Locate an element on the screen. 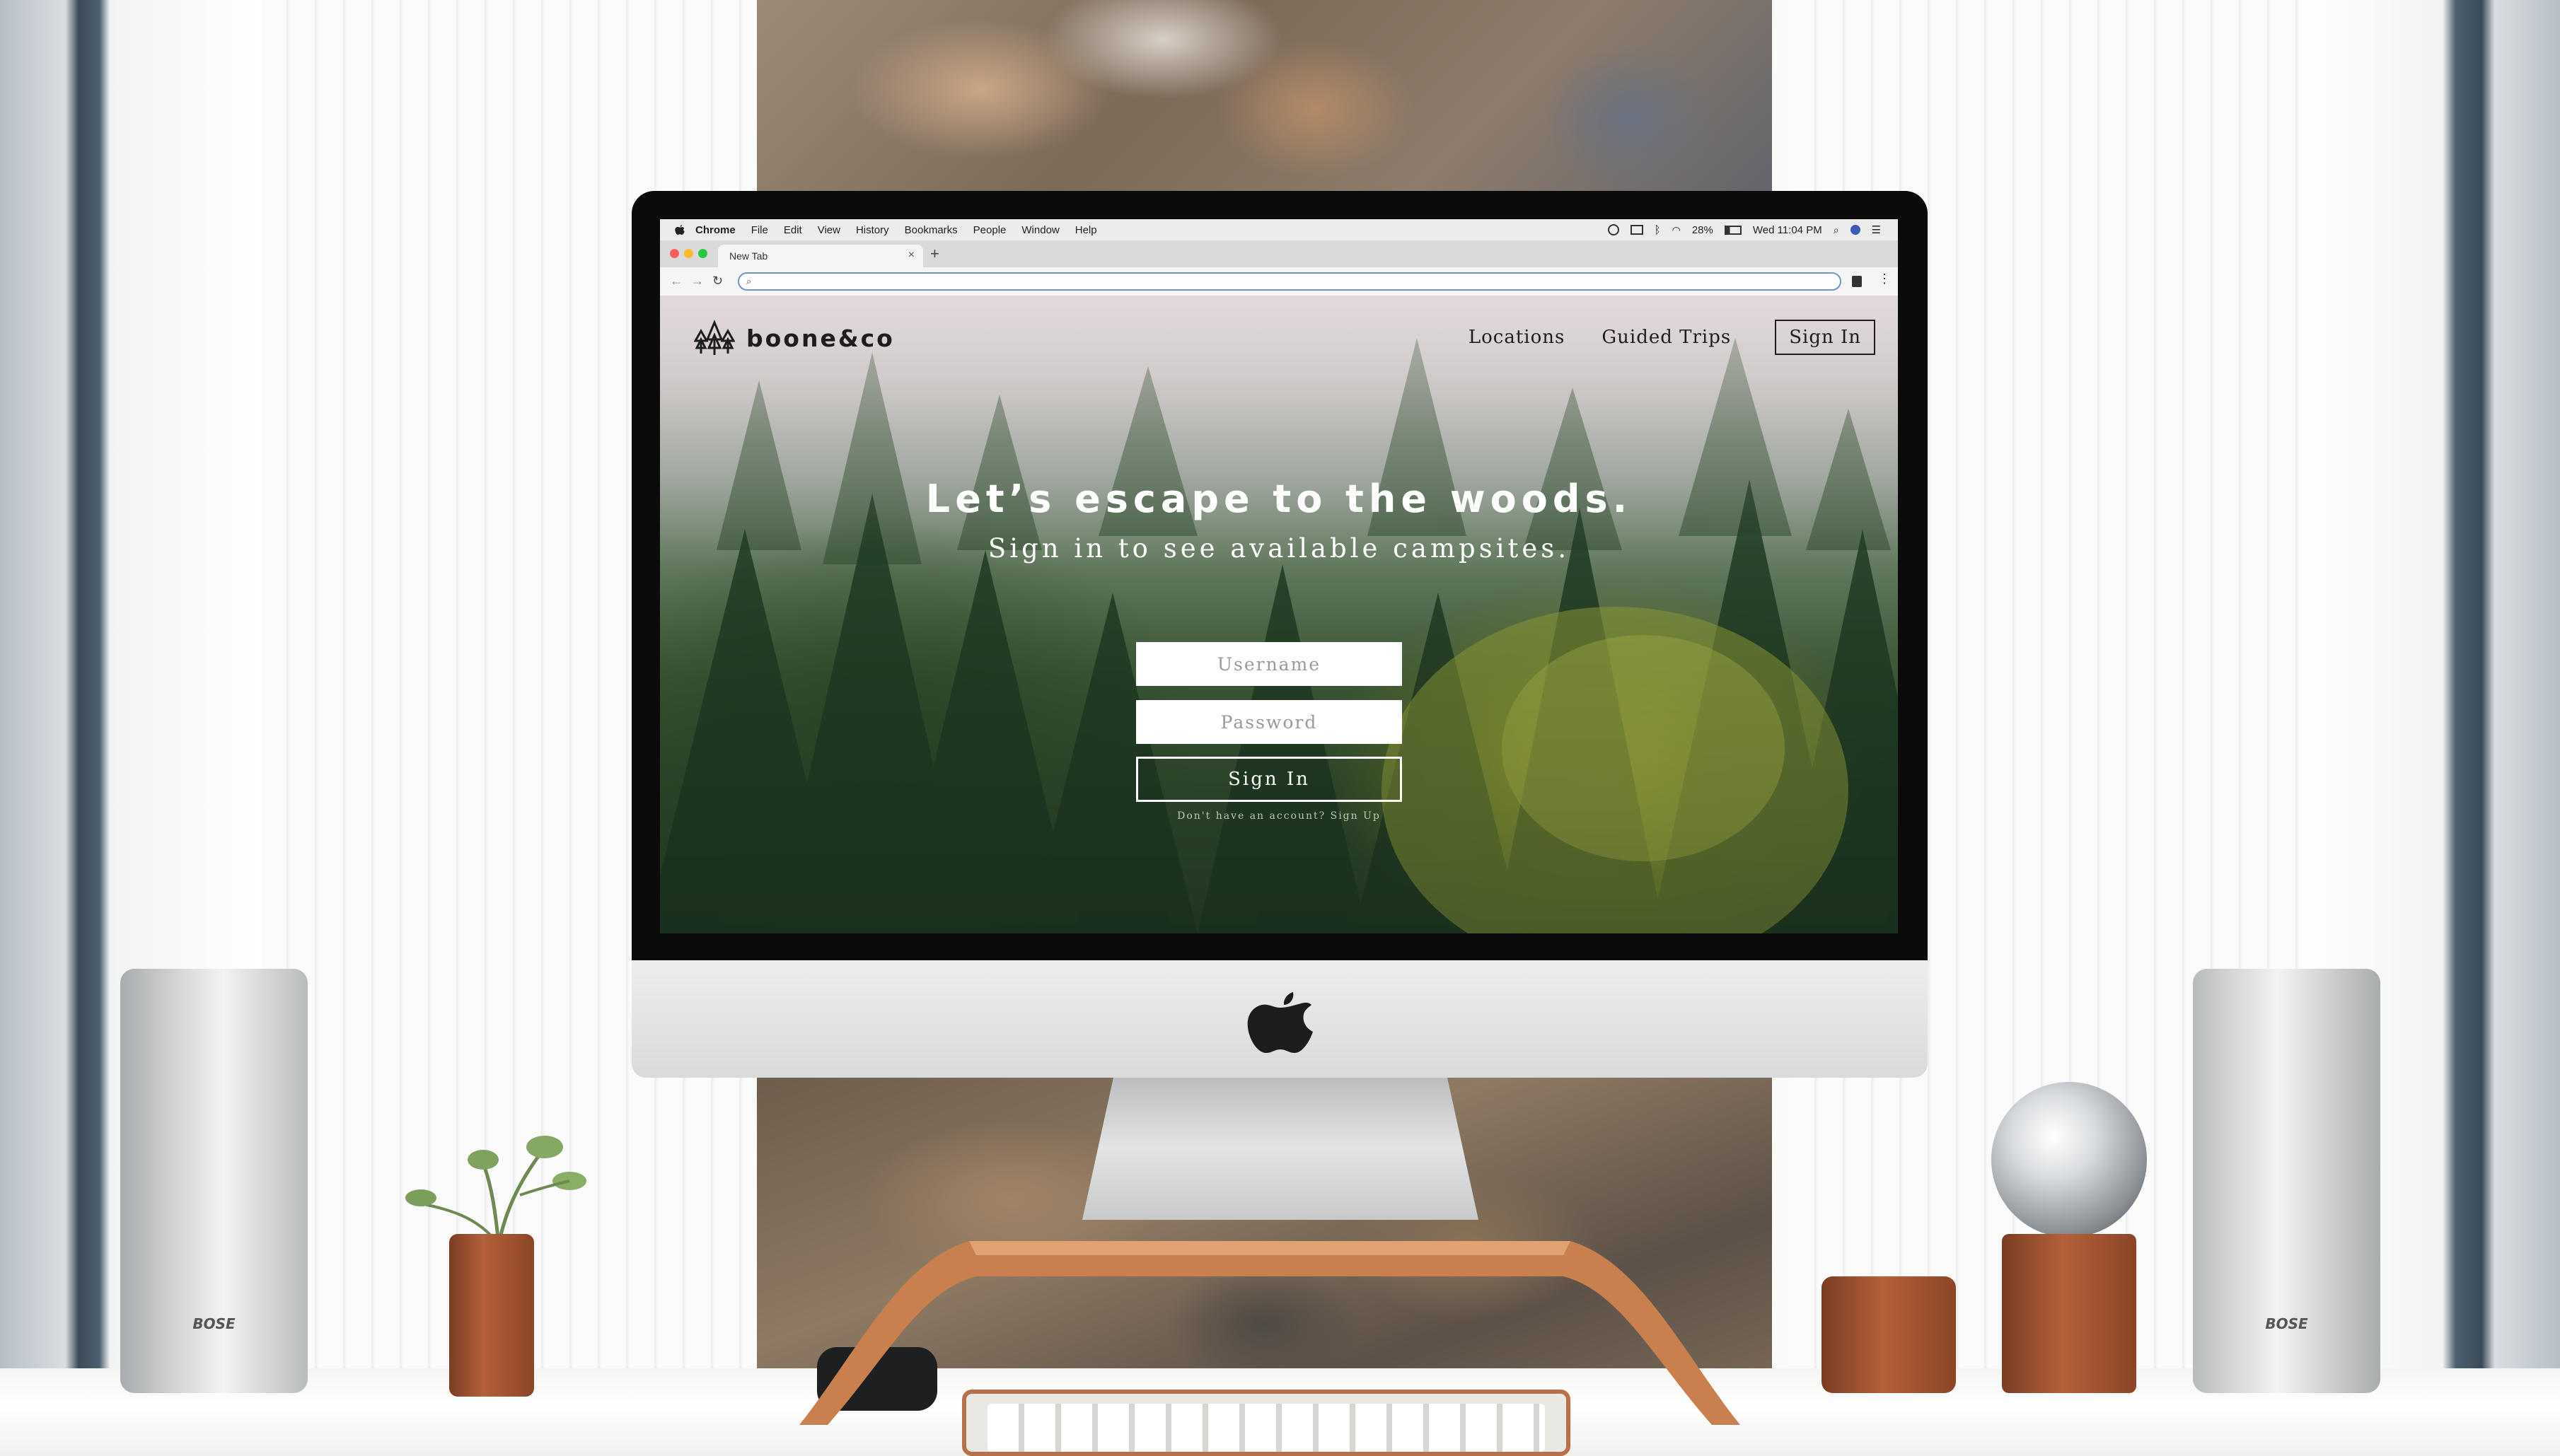  spotlight-icon: ⌕ is located at coordinates (1836, 230).